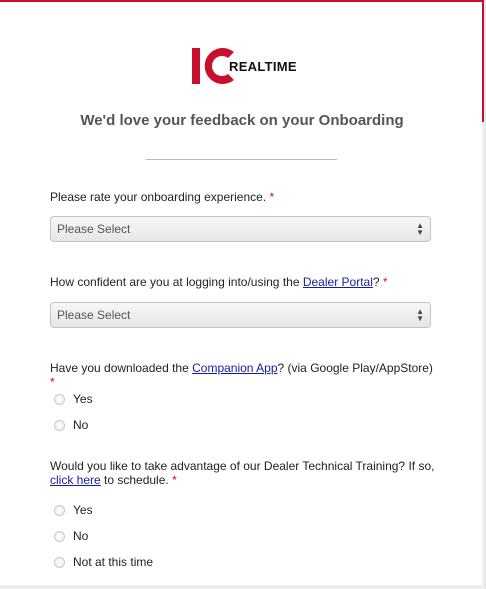 The image size is (486, 589). I want to click on logo-wordmark: REALTIME, so click(263, 66).